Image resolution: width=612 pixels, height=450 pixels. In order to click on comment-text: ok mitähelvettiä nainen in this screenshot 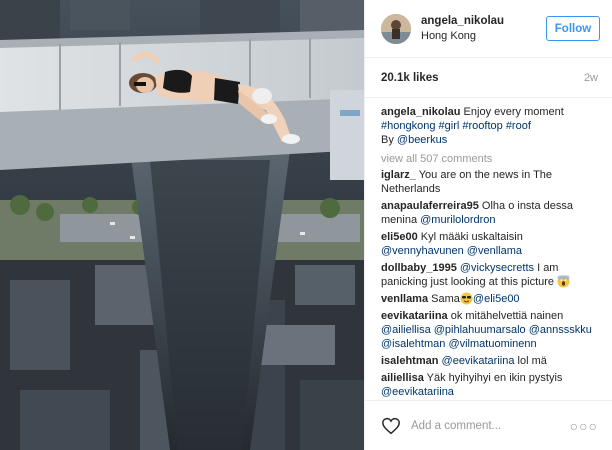, I will do `click(507, 316)`.